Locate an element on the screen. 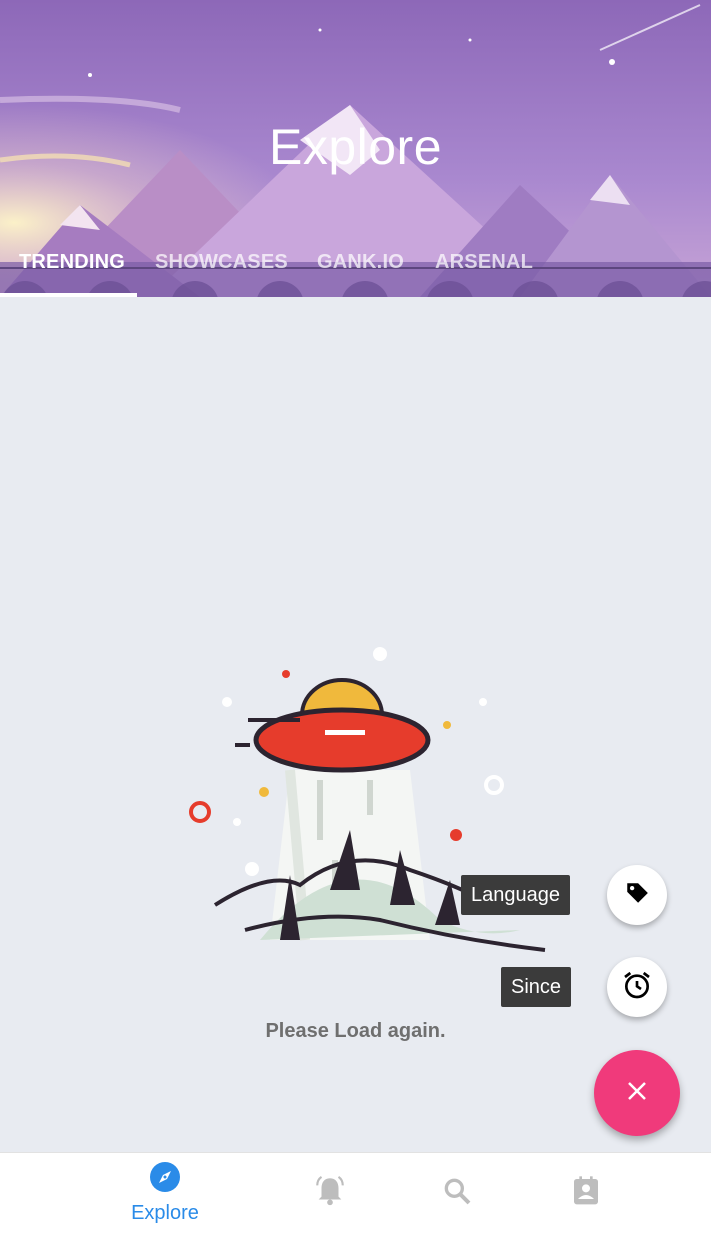  page-title: Explore is located at coordinates (355, 147).